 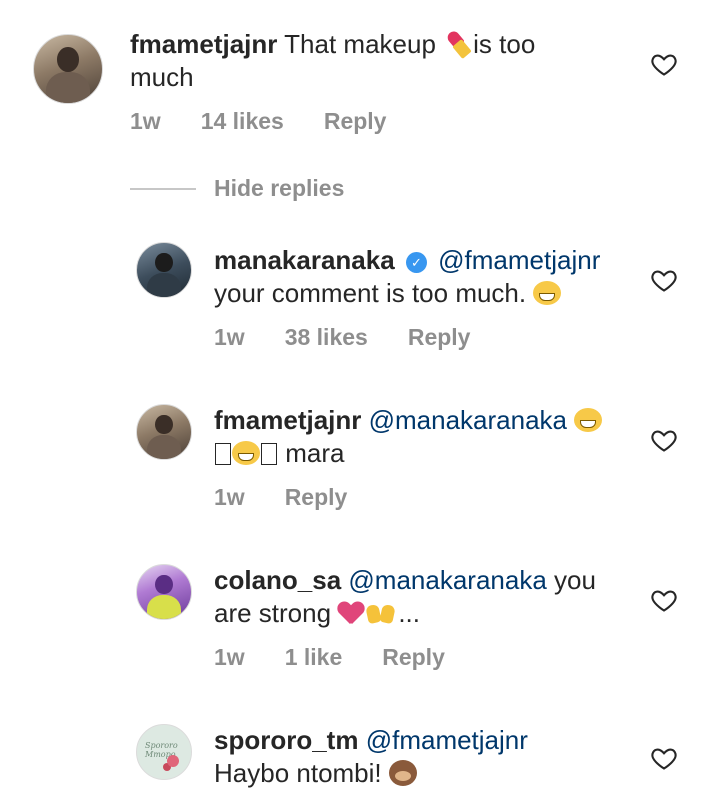 What do you see at coordinates (349, 657) in the screenshot?
I see `comment-meta: 1w 1 like Reply` at bounding box center [349, 657].